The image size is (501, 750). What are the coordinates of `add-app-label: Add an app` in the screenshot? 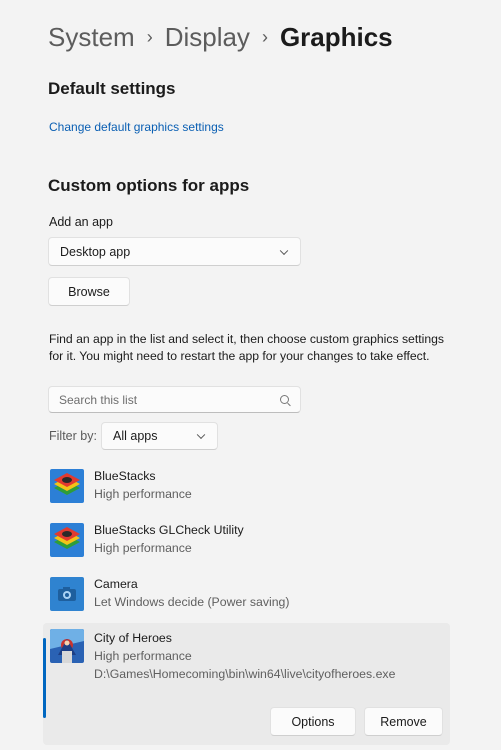 It's located at (81, 222).